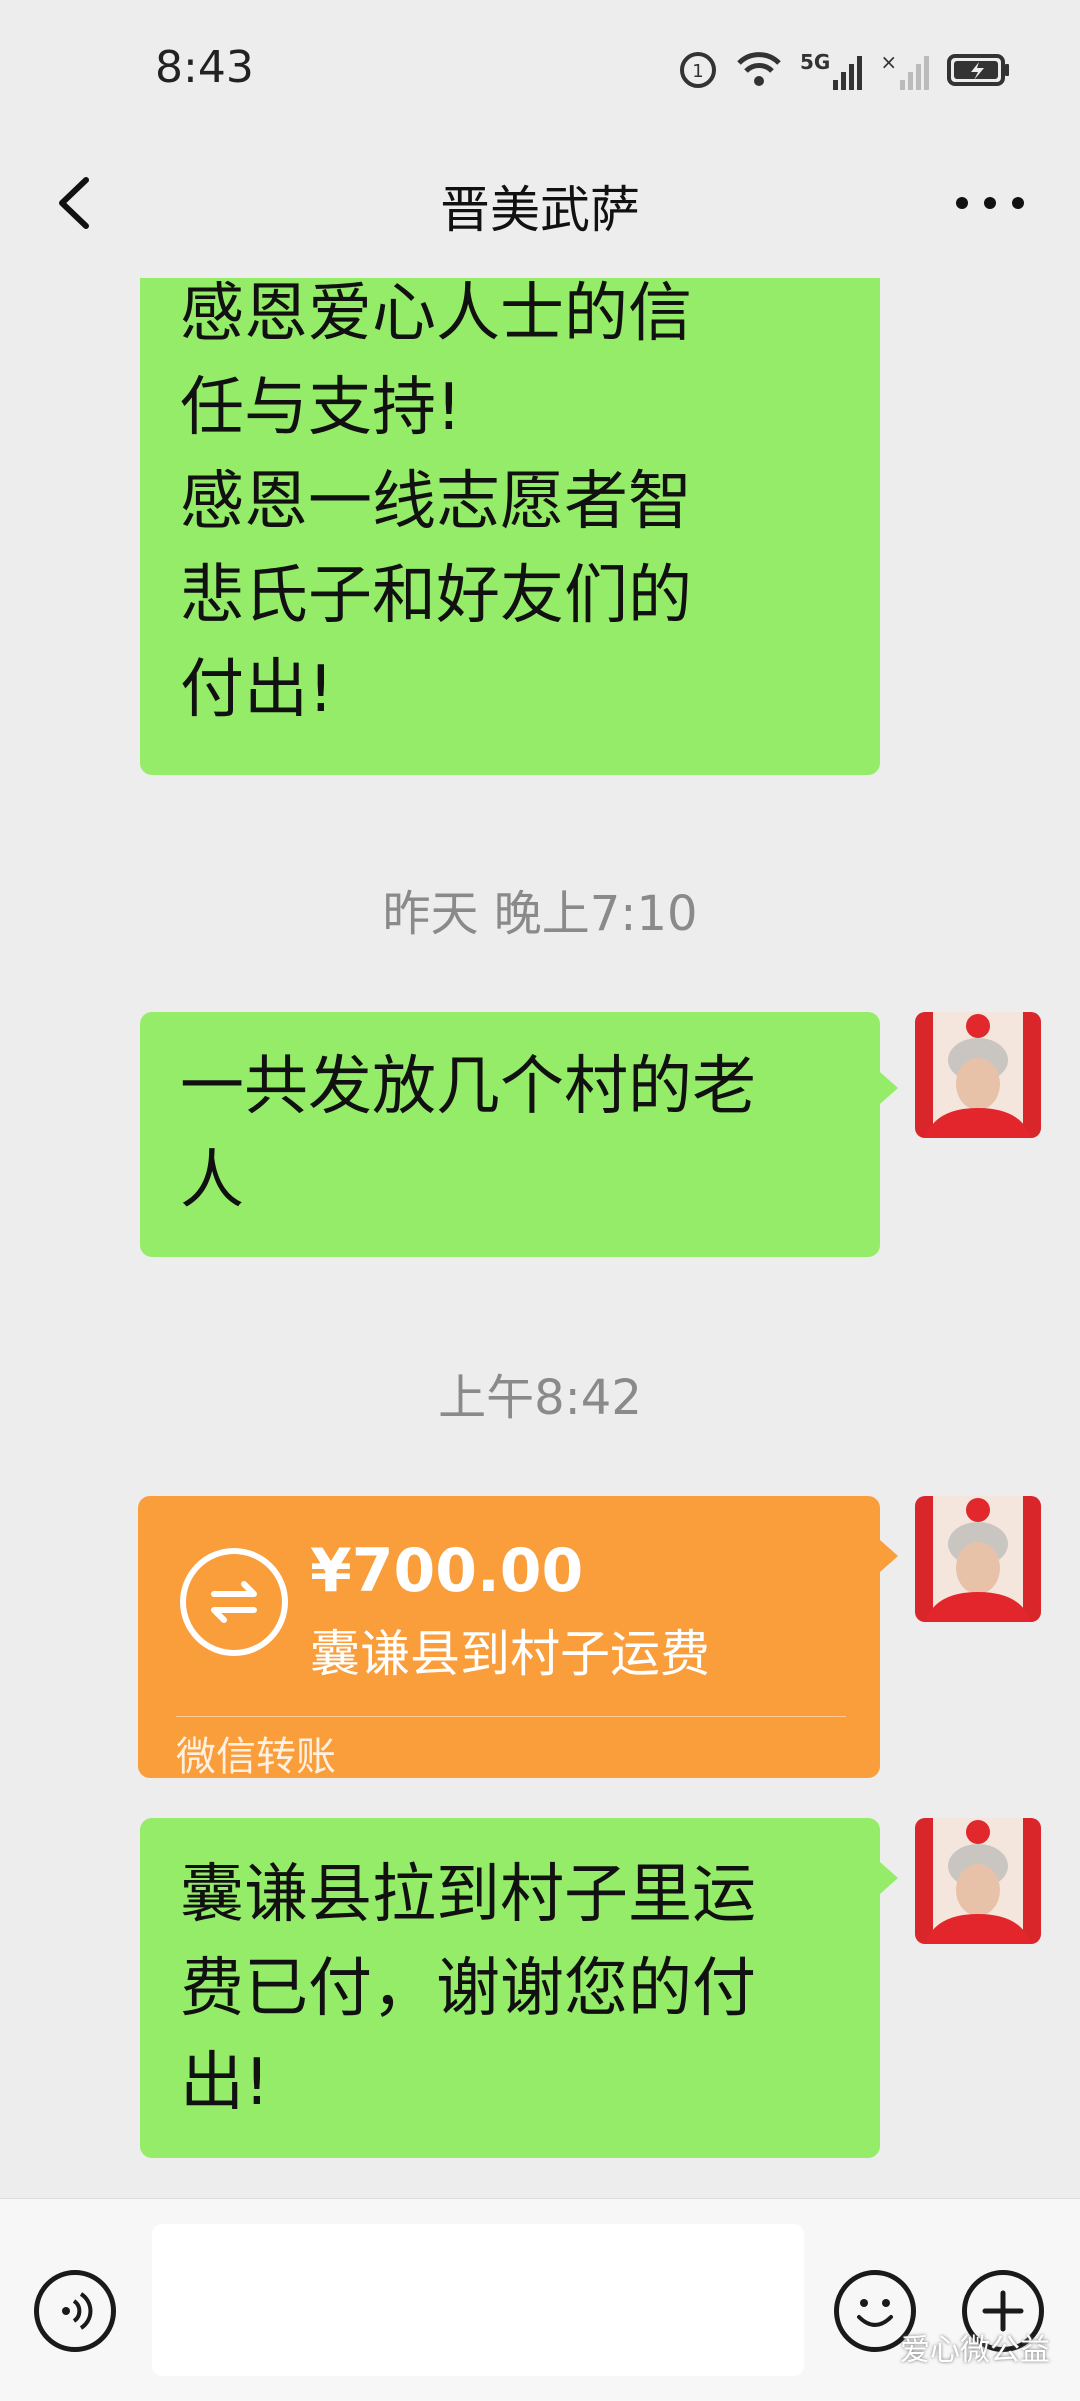 This screenshot has height=2401, width=1080. Describe the element at coordinates (759, 69) in the screenshot. I see `wifi-icon` at that location.